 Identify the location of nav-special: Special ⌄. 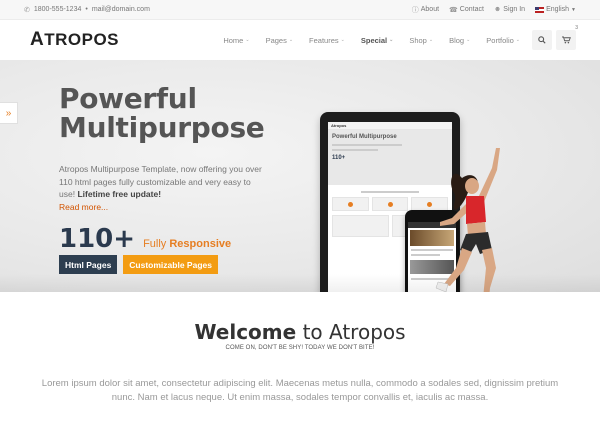
(377, 40).